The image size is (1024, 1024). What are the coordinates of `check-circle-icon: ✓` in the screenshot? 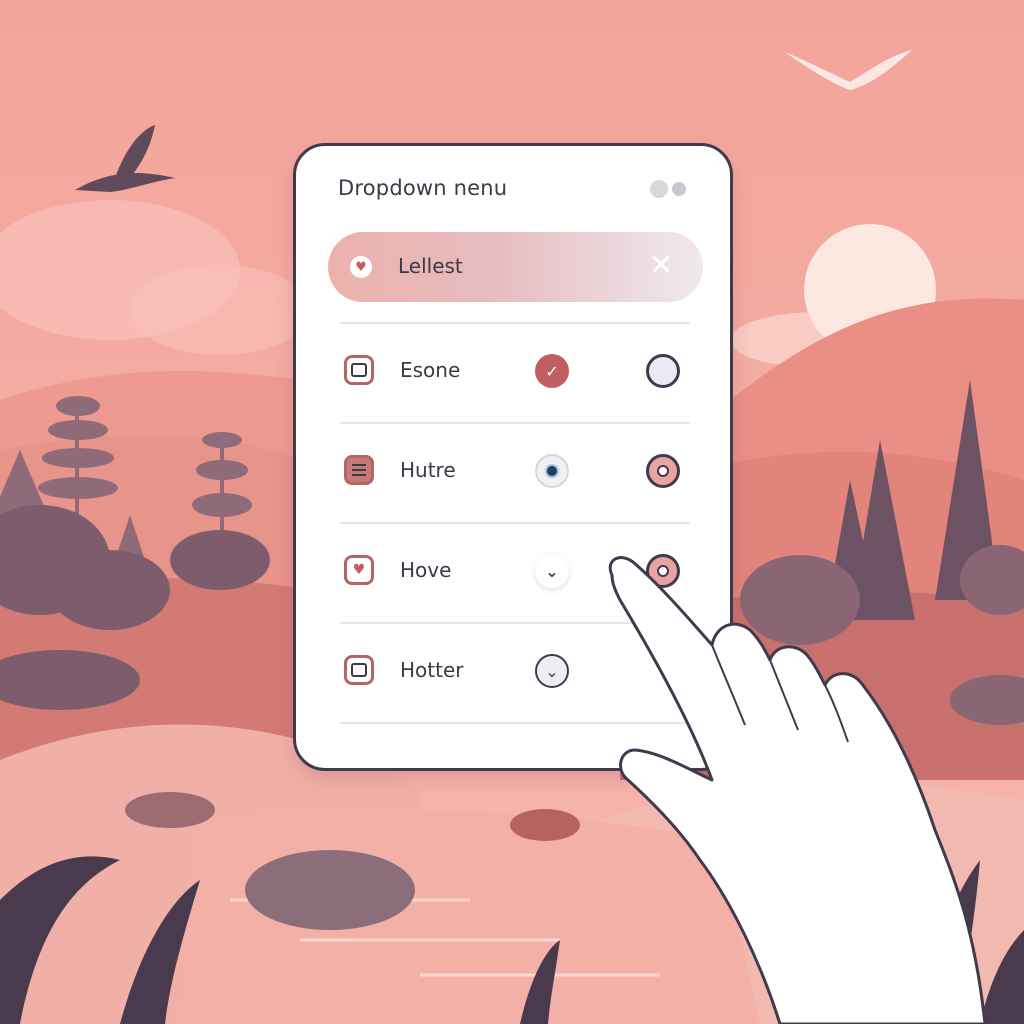 It's located at (552, 371).